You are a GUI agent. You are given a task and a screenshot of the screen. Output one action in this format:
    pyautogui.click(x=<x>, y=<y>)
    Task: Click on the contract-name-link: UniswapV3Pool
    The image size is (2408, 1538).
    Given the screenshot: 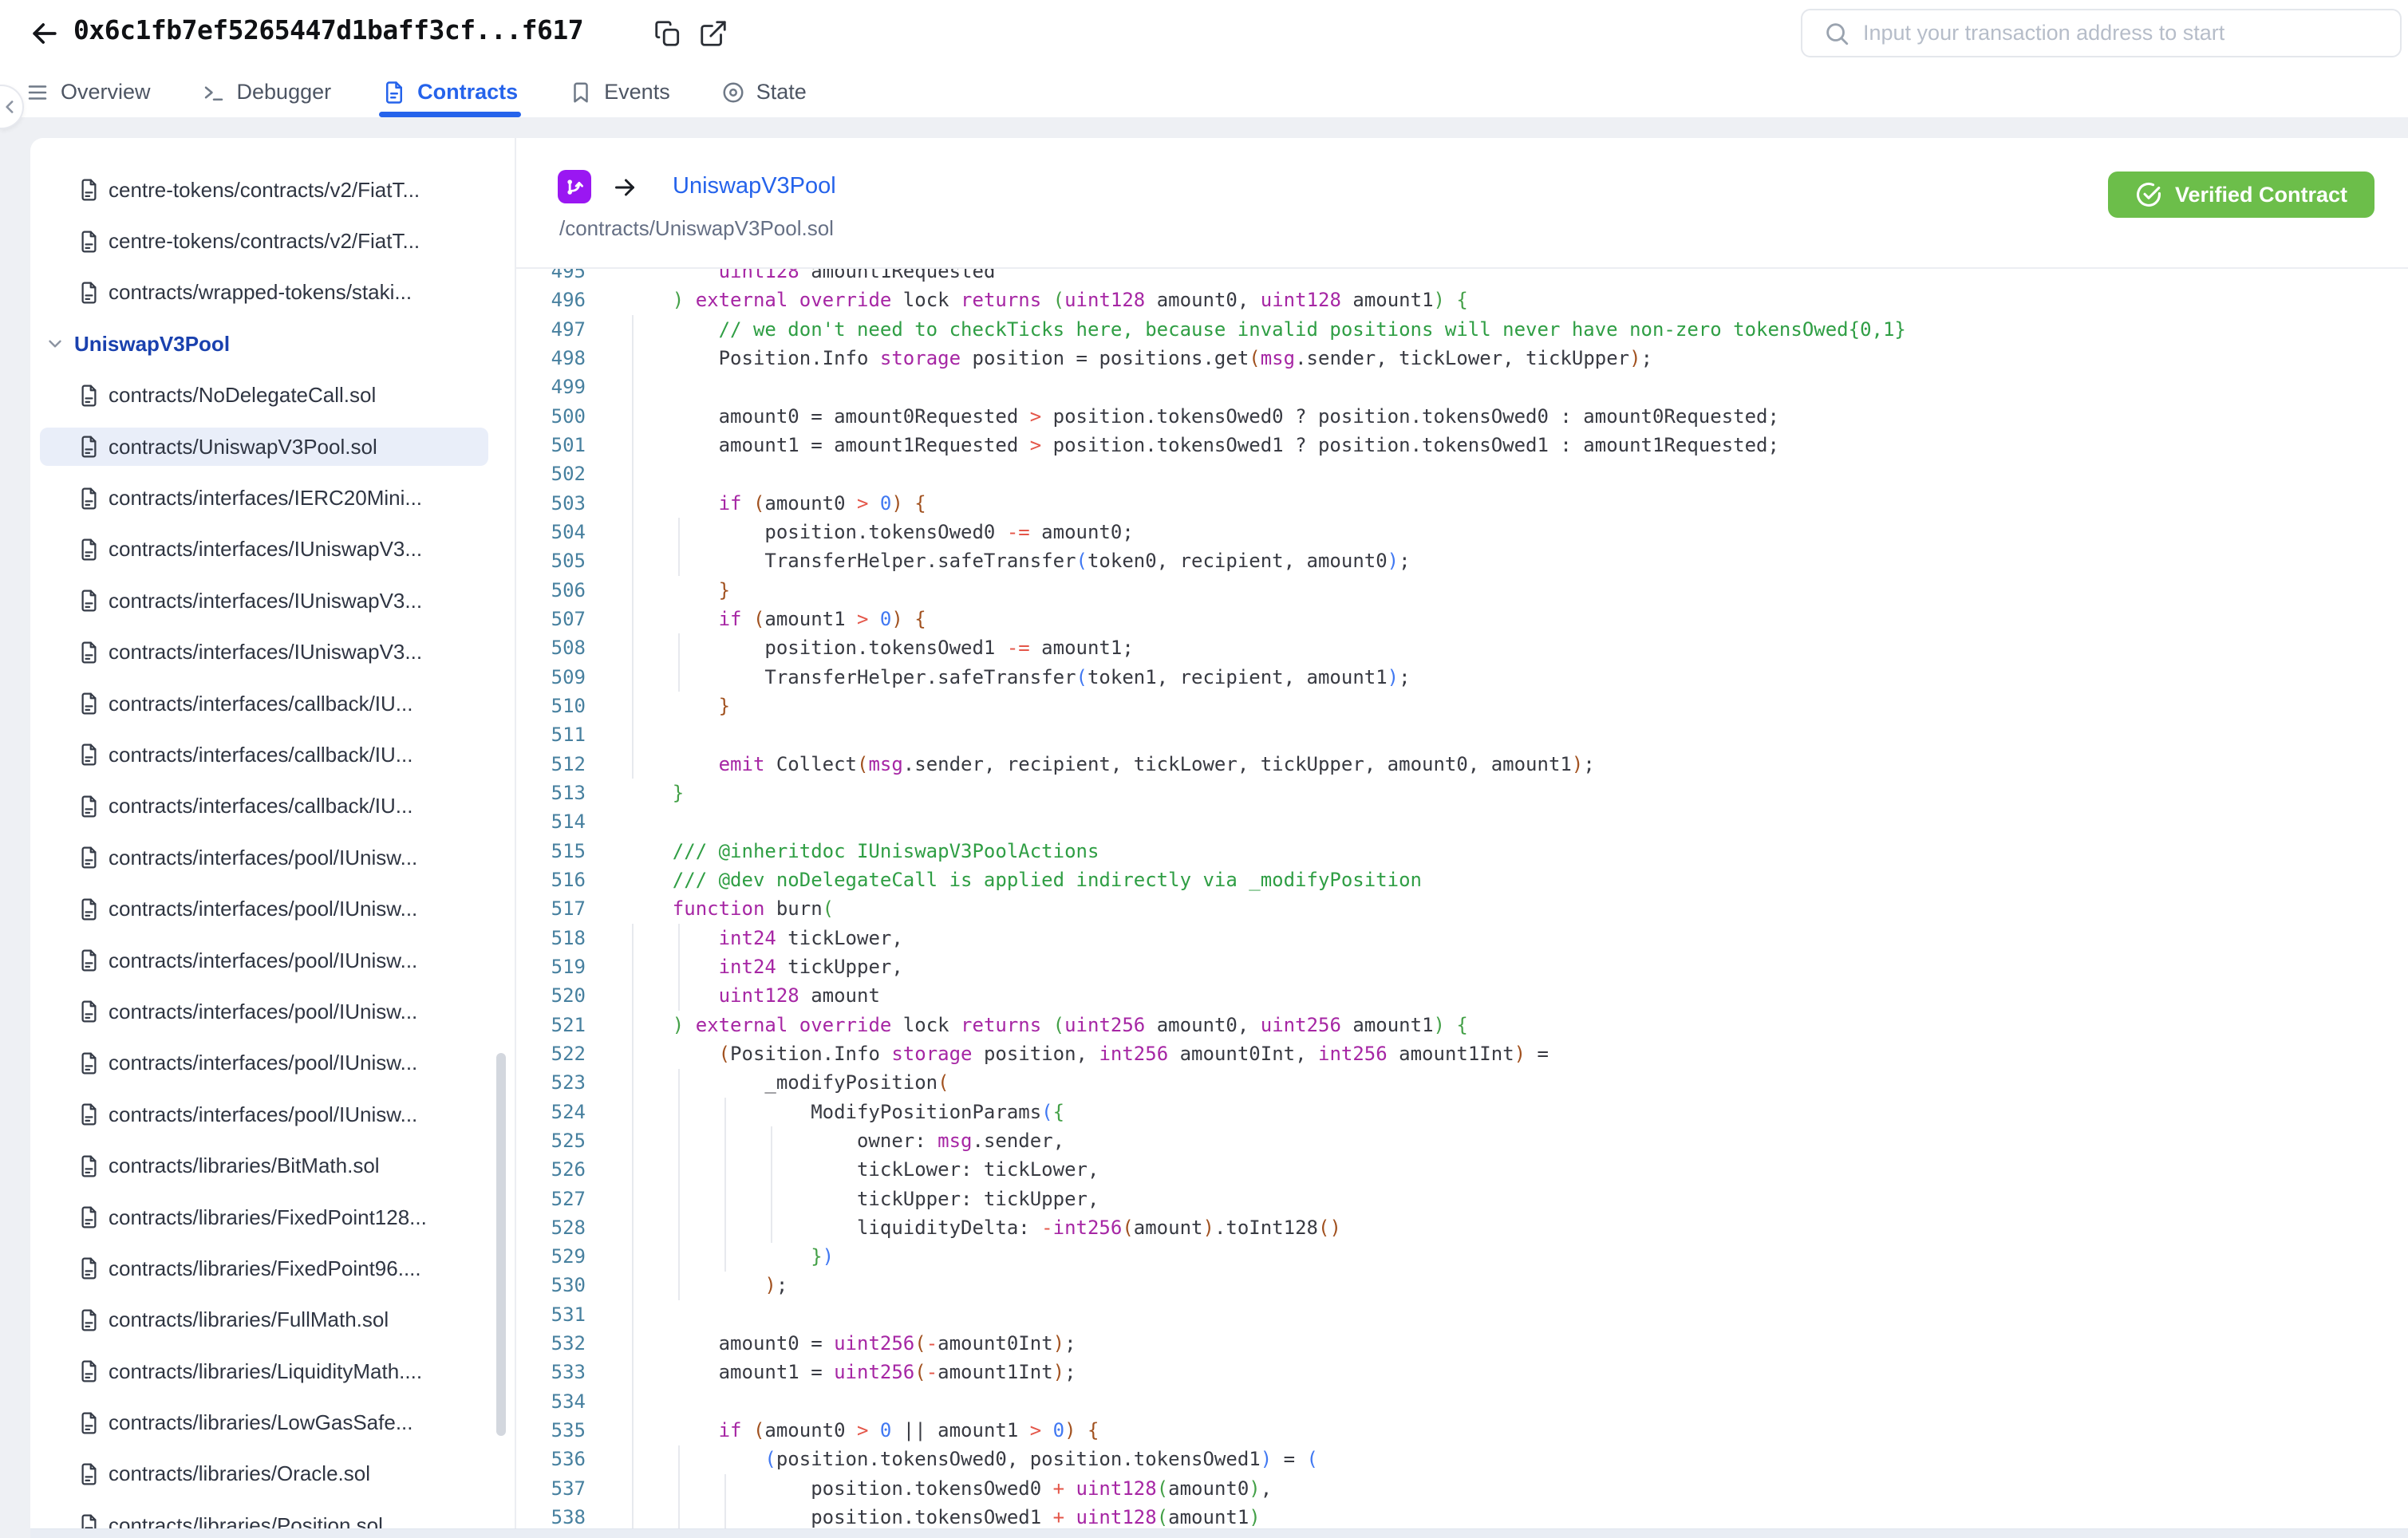 What is the action you would take?
    pyautogui.click(x=754, y=186)
    